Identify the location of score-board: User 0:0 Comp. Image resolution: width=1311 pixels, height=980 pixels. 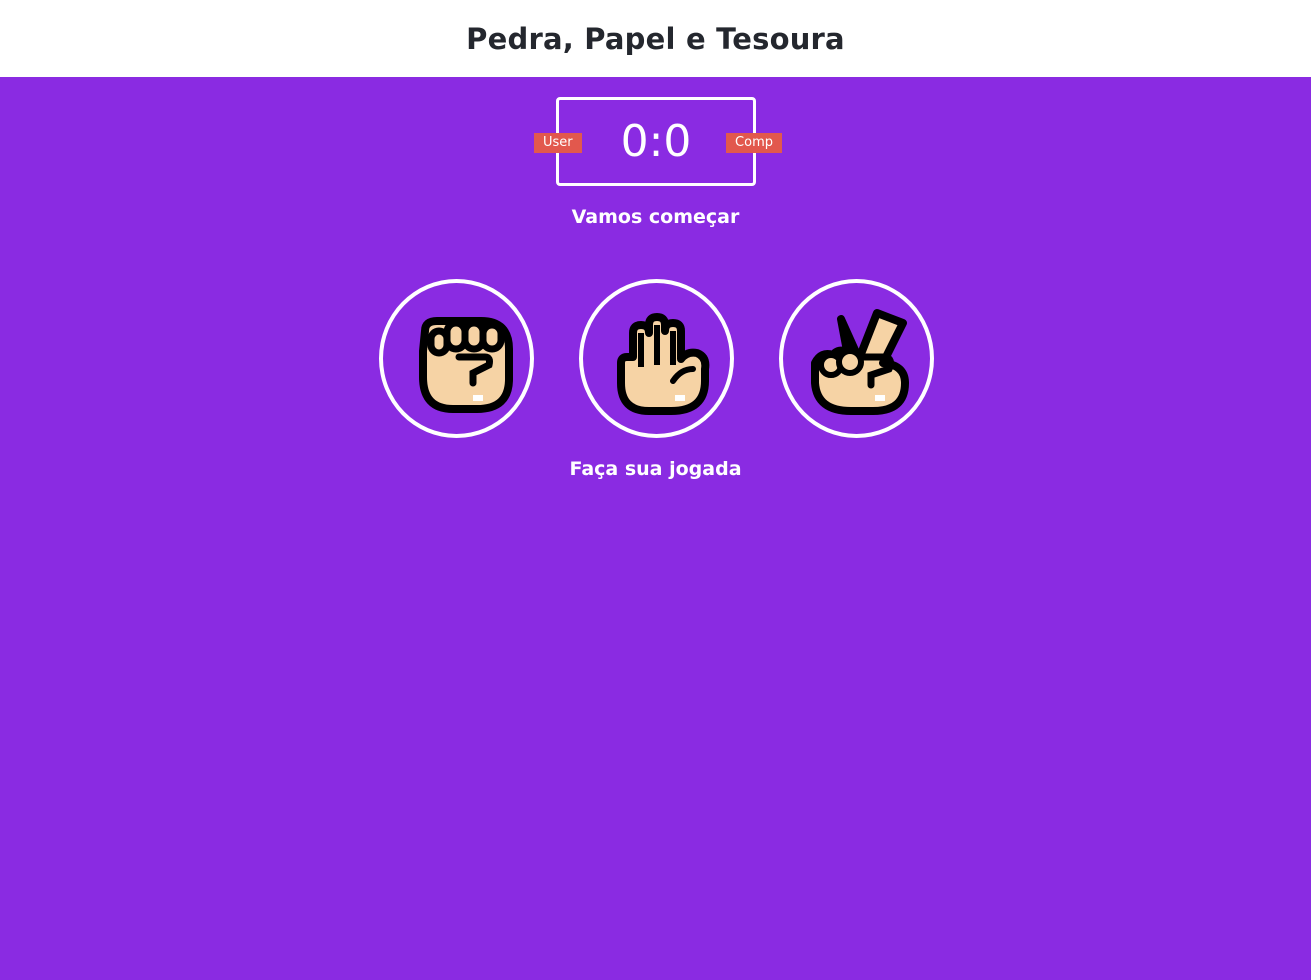
(658, 141).